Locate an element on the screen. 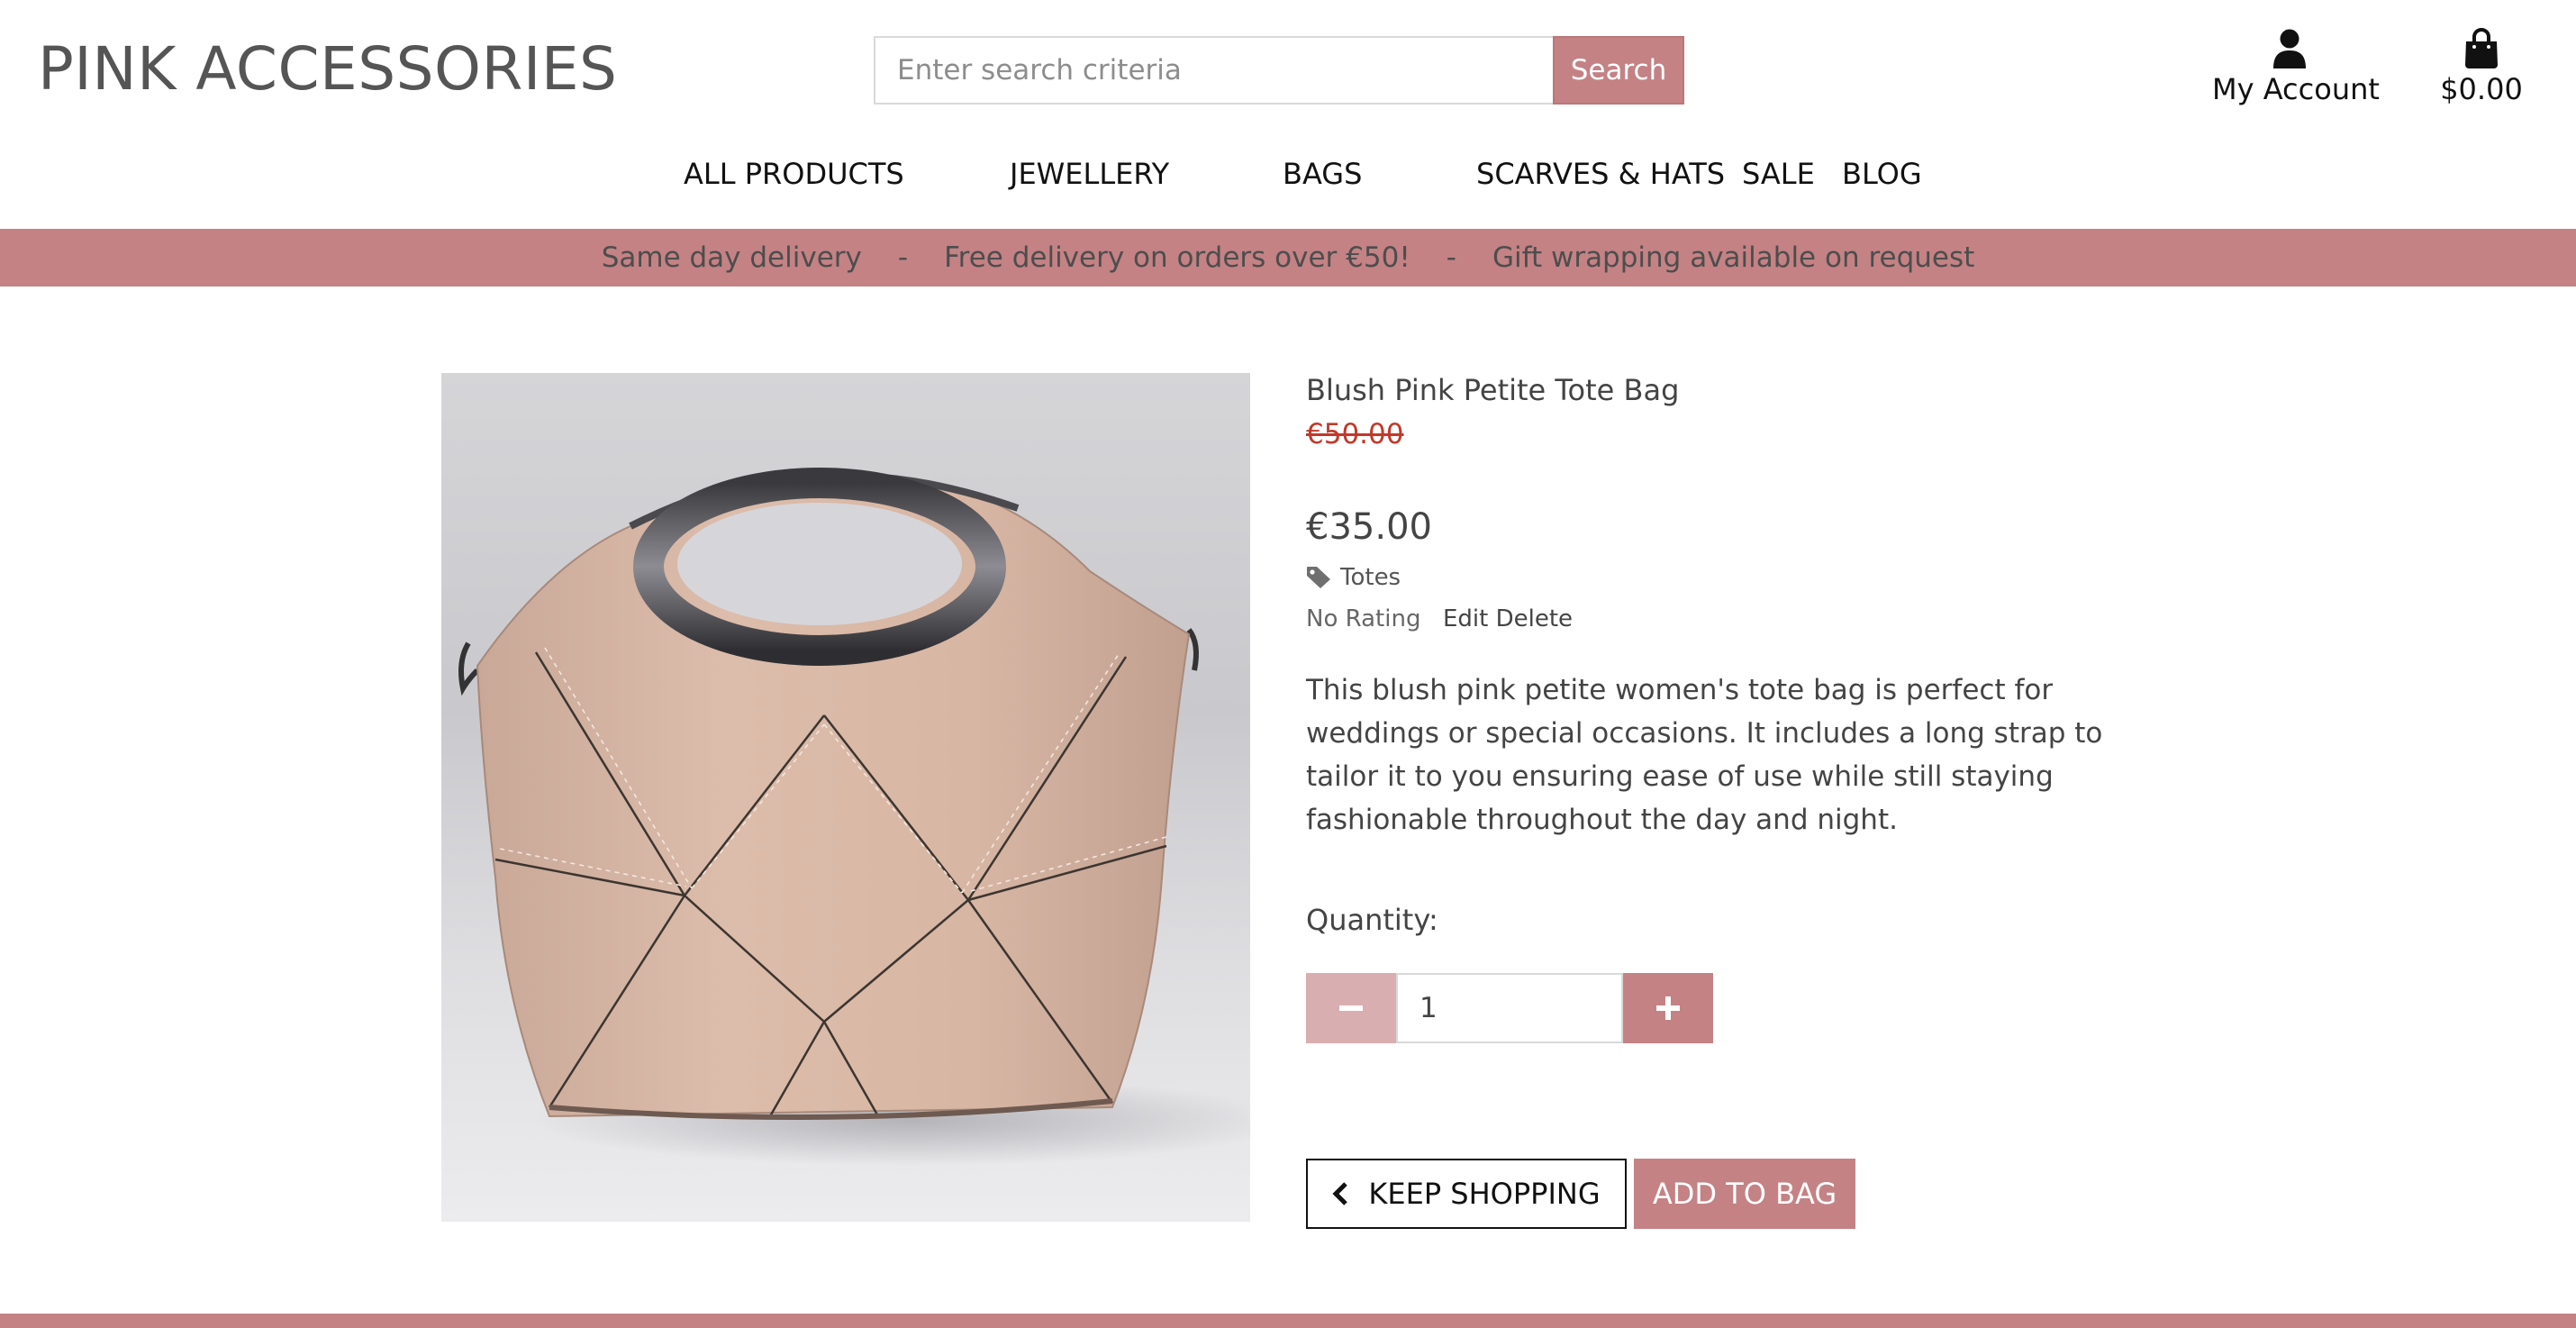  nav-jewellery: JEWELLERY is located at coordinates (1089, 174).